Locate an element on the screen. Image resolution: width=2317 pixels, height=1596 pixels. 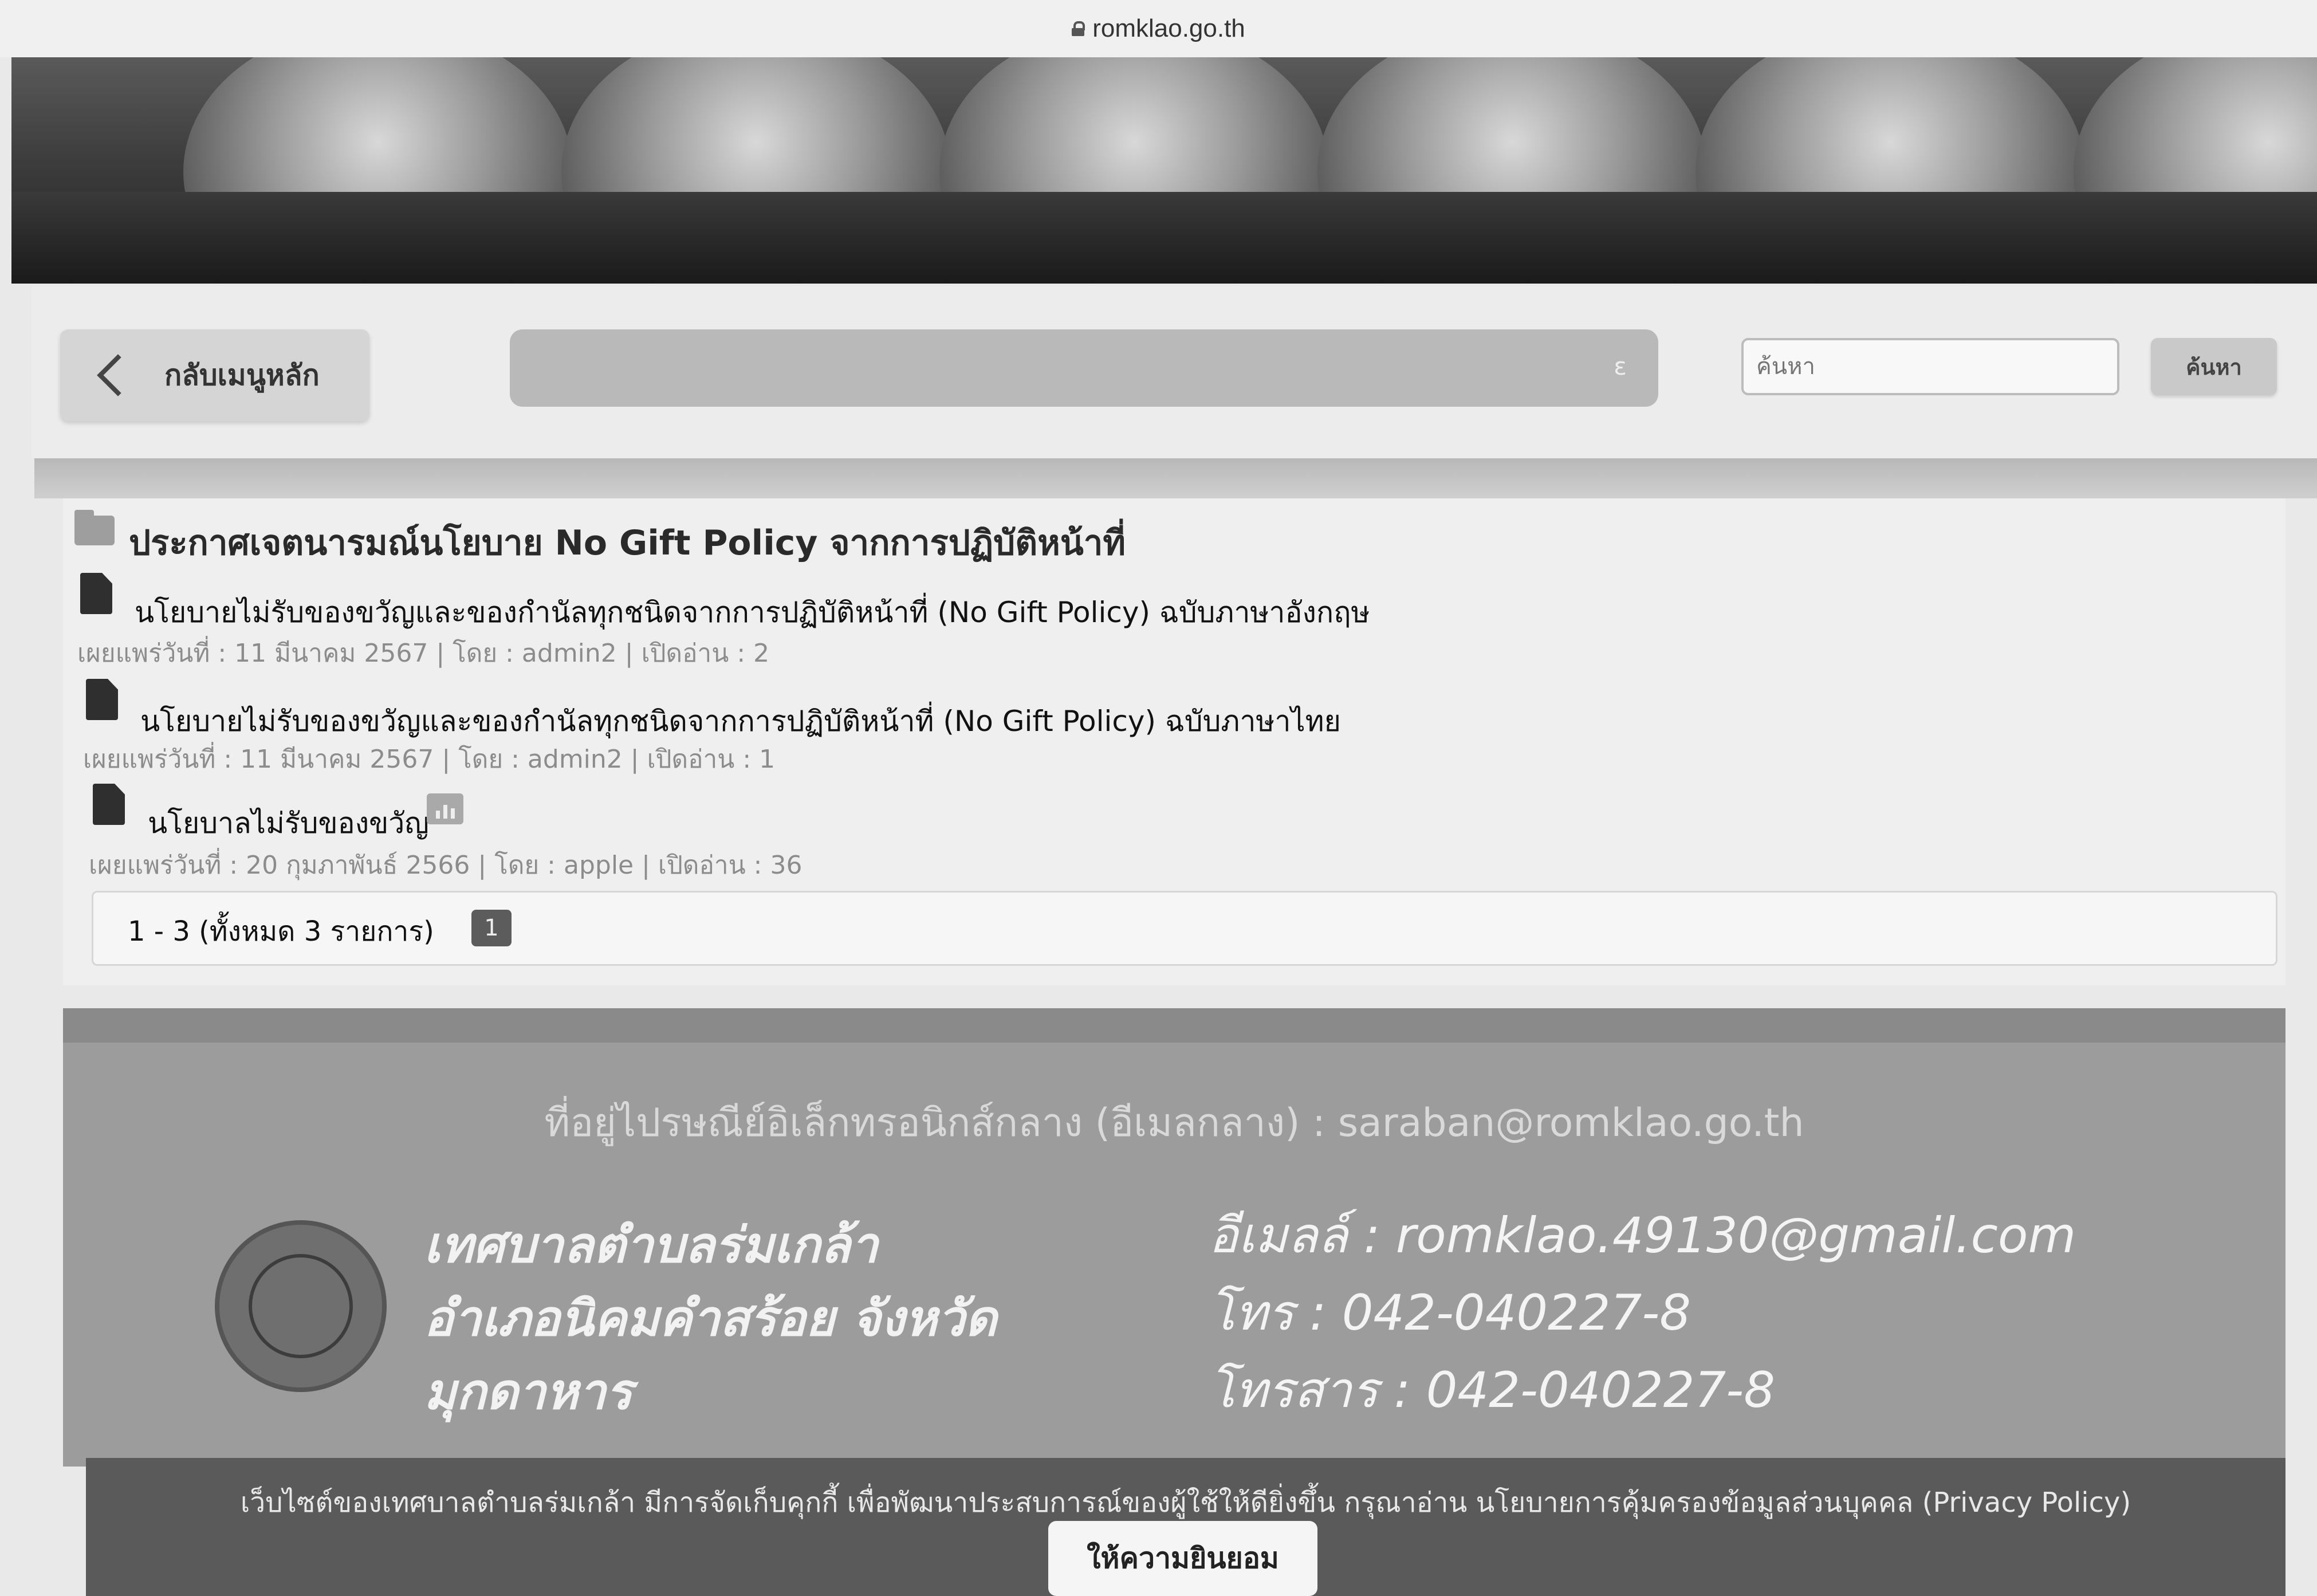
search-button: ค้นหา is located at coordinates (2214, 367).